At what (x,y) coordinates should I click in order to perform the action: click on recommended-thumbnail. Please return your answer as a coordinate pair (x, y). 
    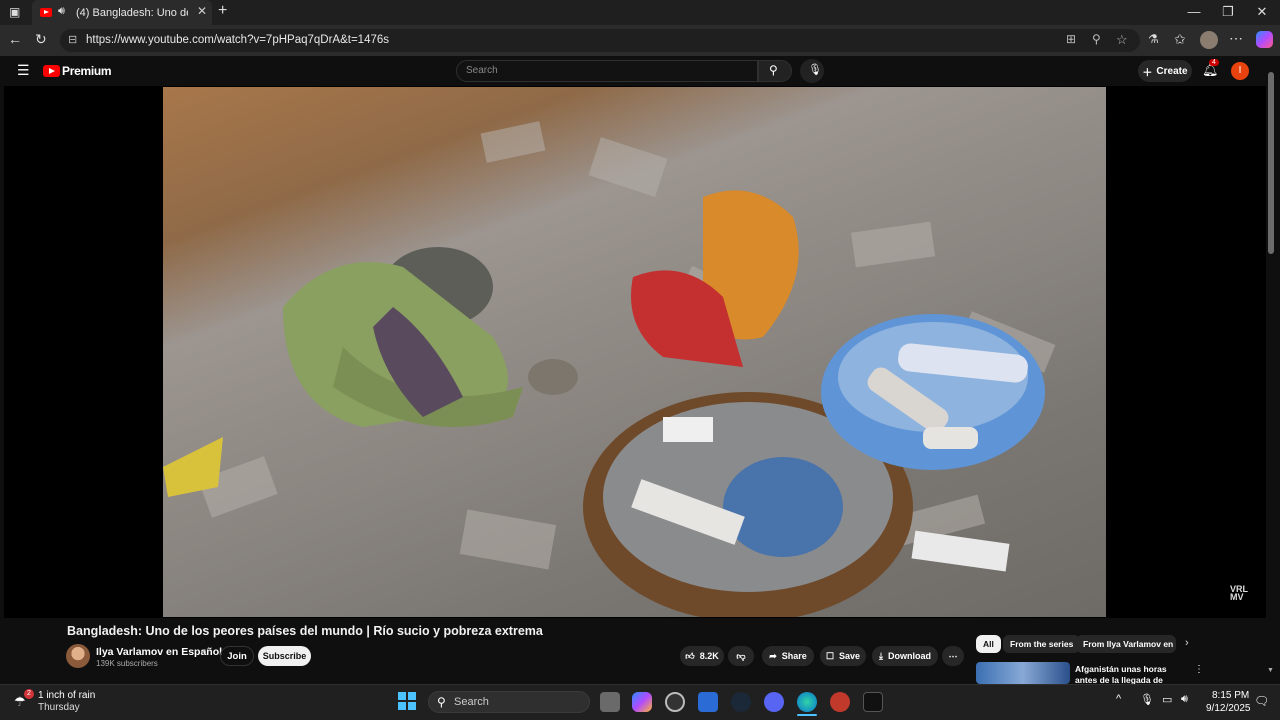
    Looking at the image, I should click on (1023, 673).